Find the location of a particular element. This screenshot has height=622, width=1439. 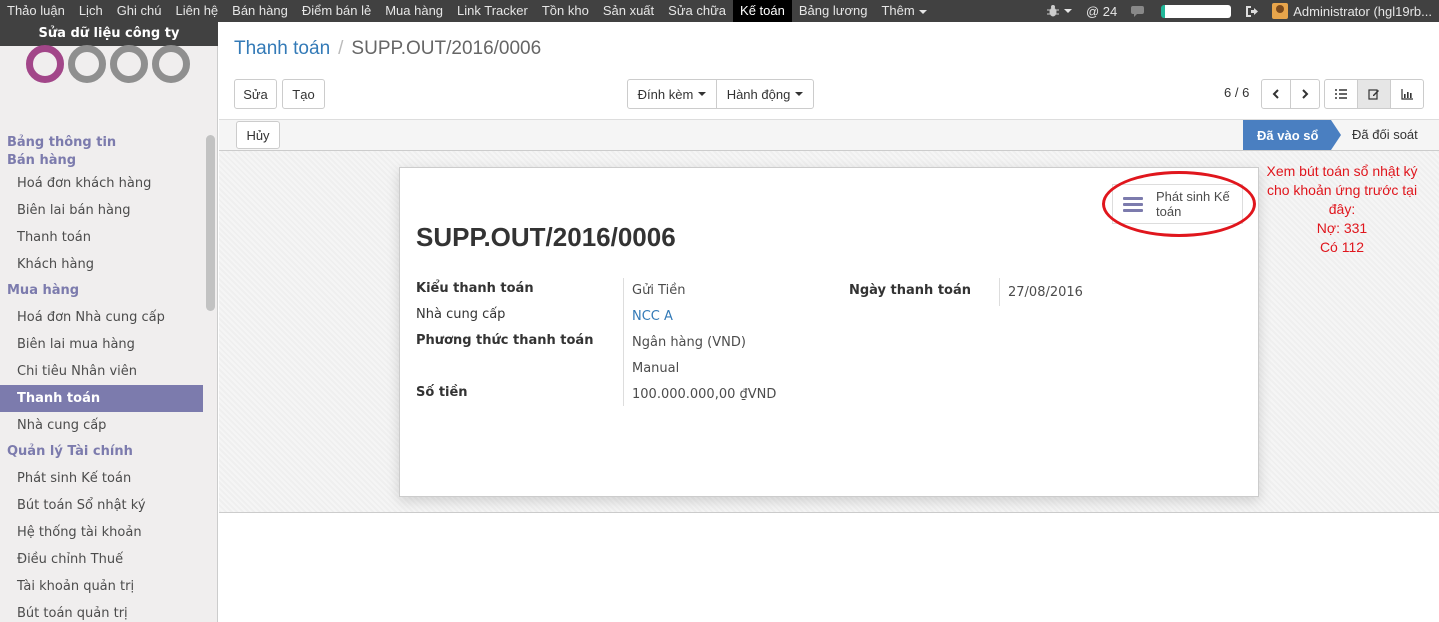

edit-icon is located at coordinates (1373, 94).